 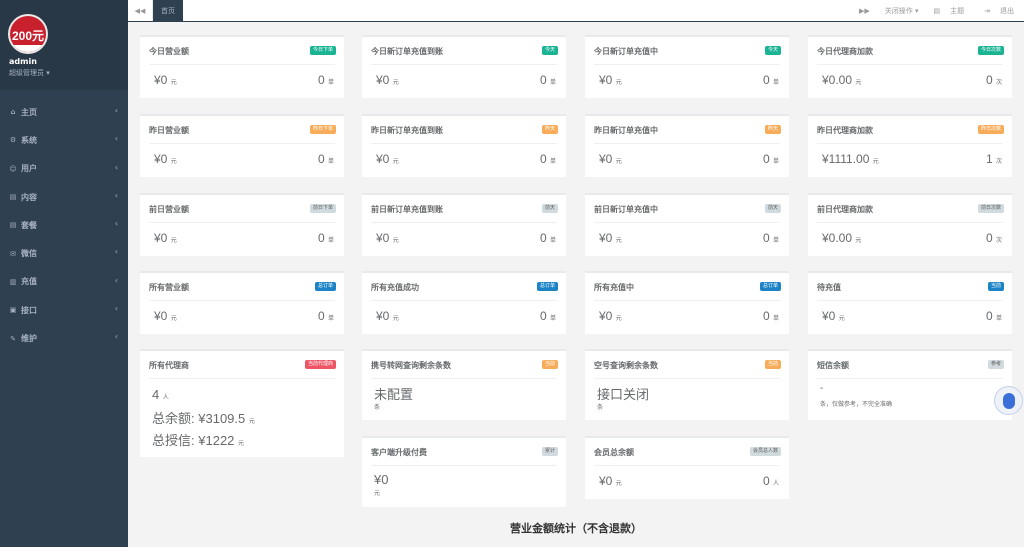 What do you see at coordinates (626, 51) in the screenshot?
I see `card-title: 今日新订单充值中` at bounding box center [626, 51].